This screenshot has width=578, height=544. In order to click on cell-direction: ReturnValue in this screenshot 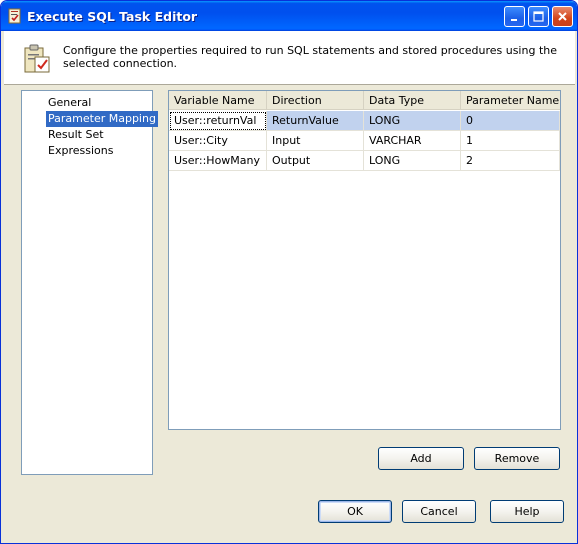, I will do `click(315, 121)`.